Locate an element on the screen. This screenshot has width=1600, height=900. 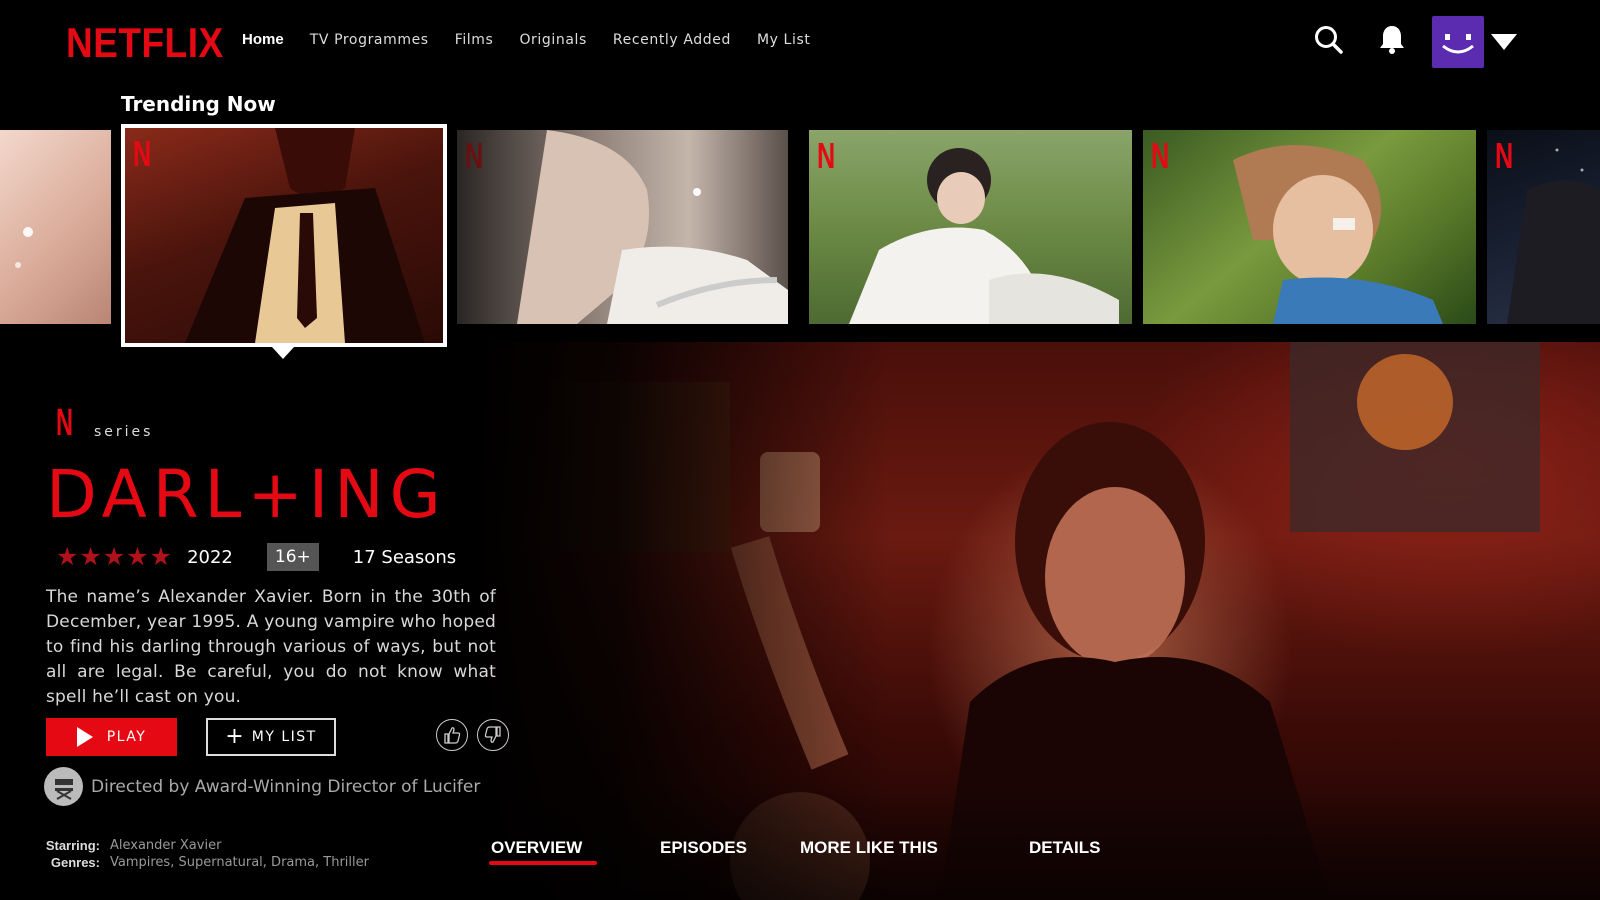
trending-thumb-partial-left is located at coordinates (55, 227).